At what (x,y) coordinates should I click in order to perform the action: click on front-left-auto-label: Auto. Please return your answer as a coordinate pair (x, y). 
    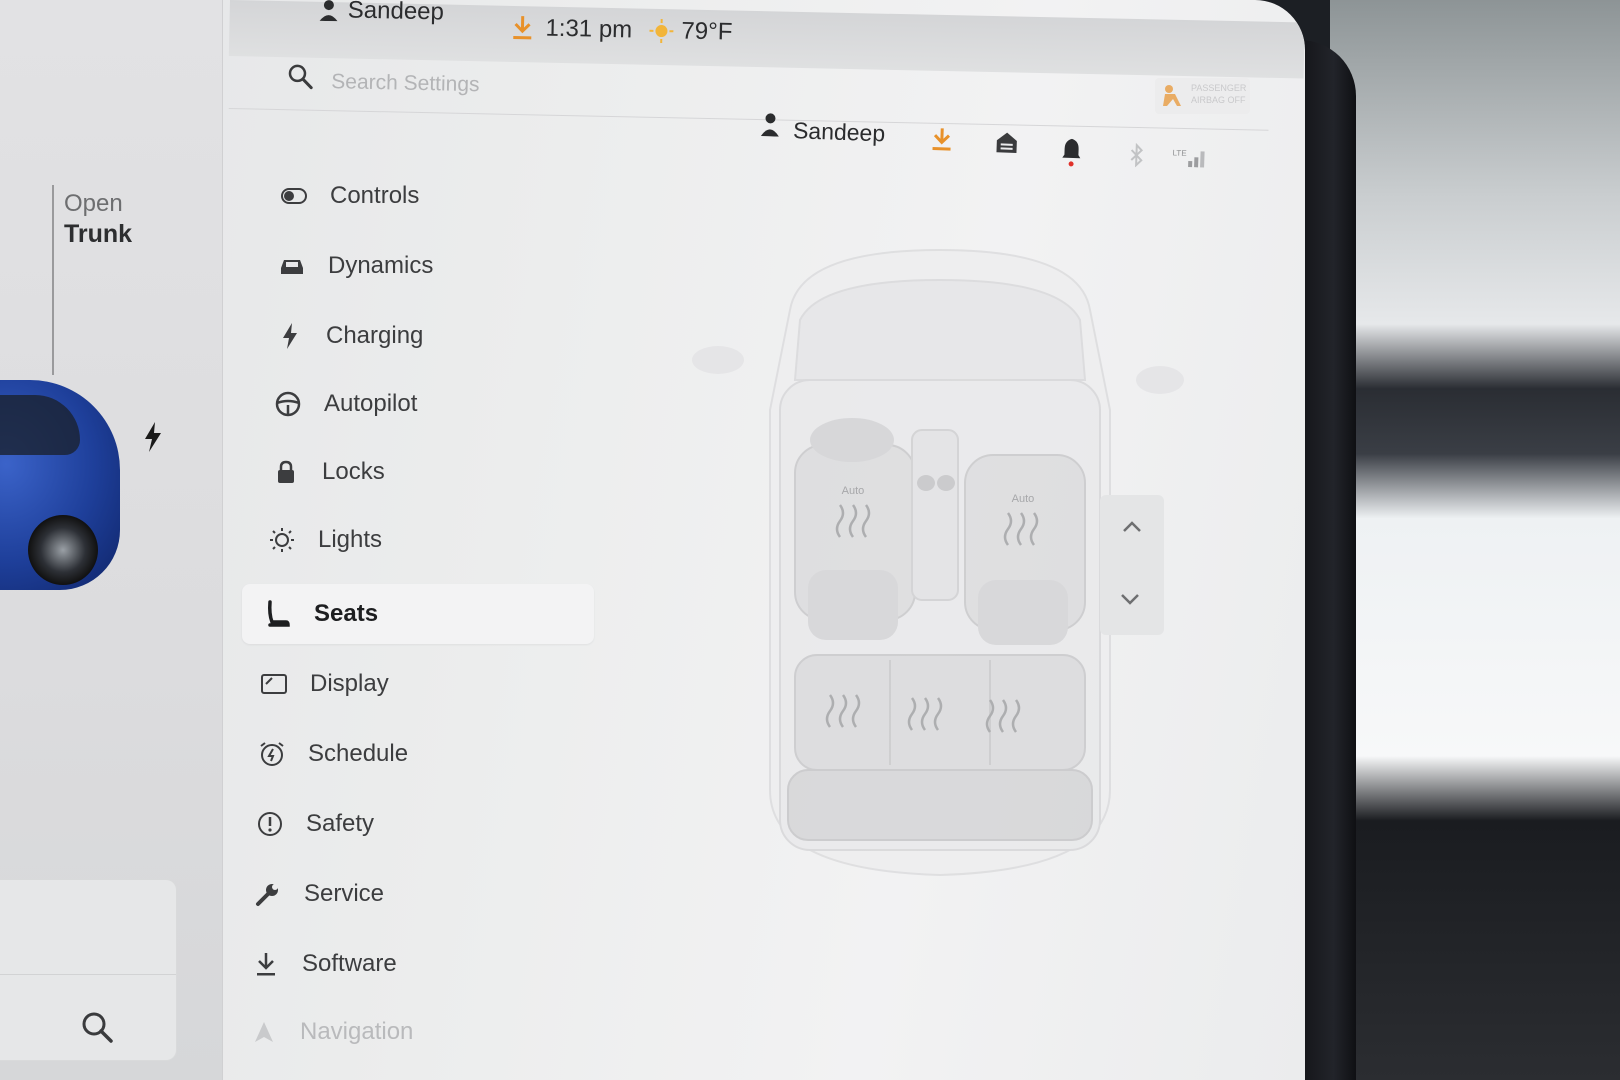
    Looking at the image, I should click on (853, 491).